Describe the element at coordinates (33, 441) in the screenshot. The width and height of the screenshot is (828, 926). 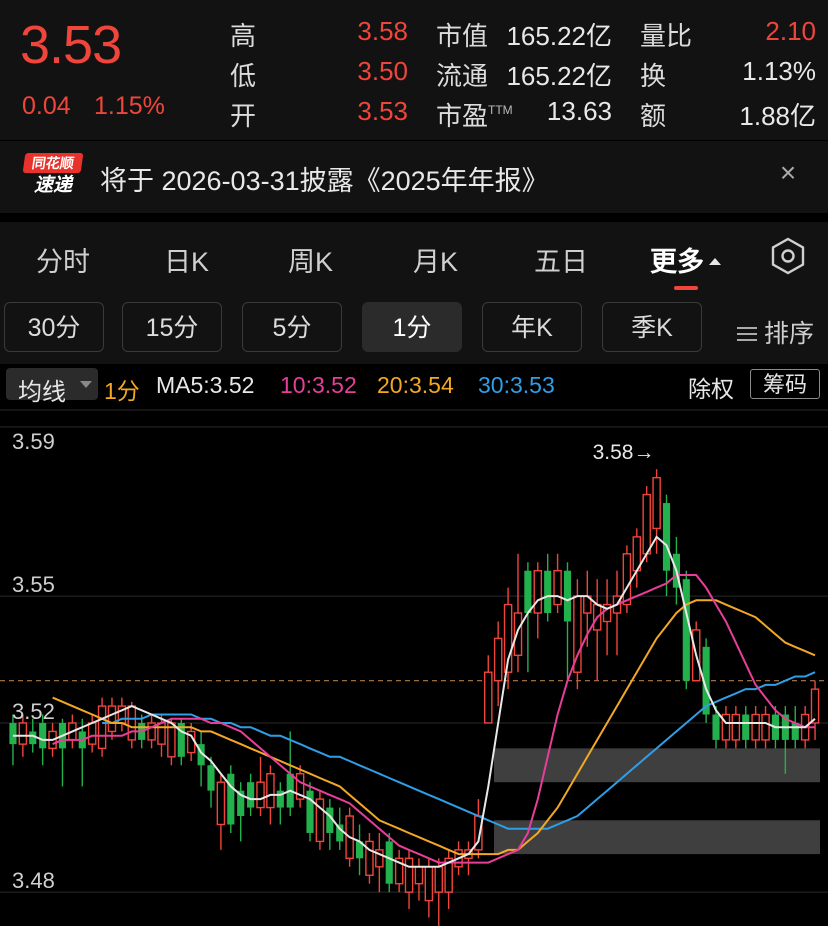
I see `y-tick-label-0: 3.59` at that location.